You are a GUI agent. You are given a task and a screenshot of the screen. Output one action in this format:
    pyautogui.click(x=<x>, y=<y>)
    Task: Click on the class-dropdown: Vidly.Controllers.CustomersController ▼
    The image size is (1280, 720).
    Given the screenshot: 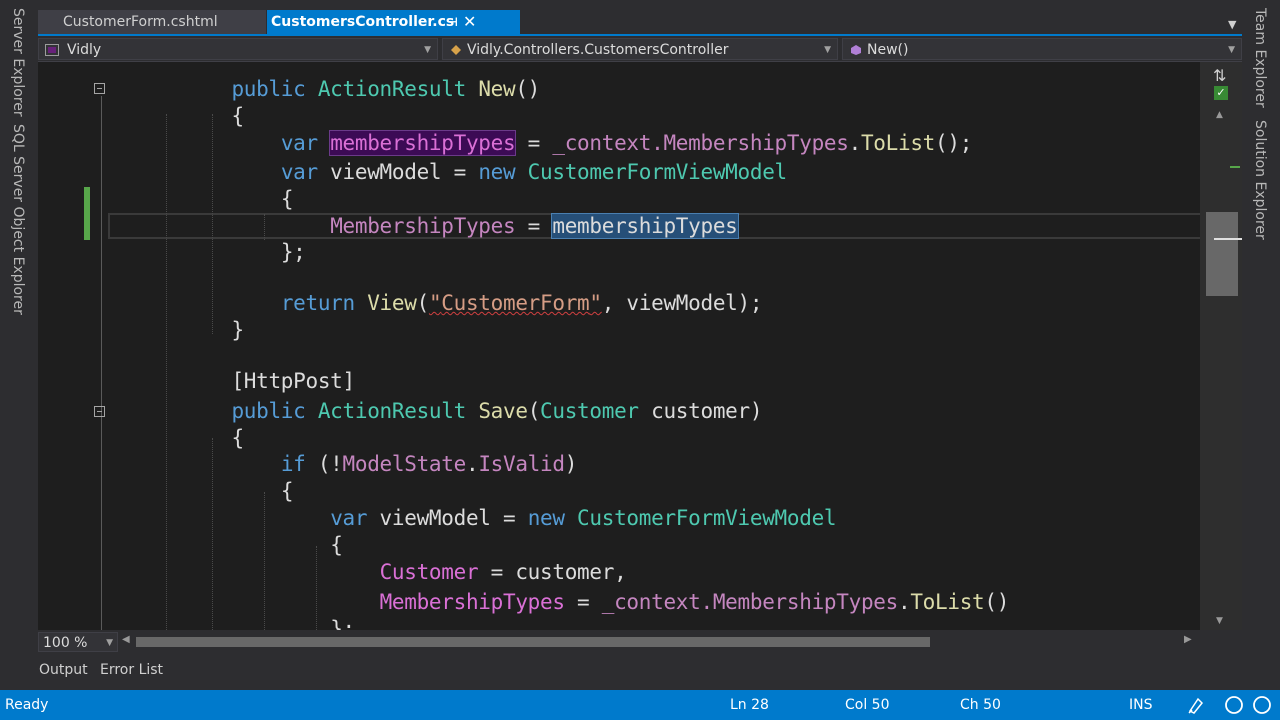 What is the action you would take?
    pyautogui.click(x=640, y=49)
    